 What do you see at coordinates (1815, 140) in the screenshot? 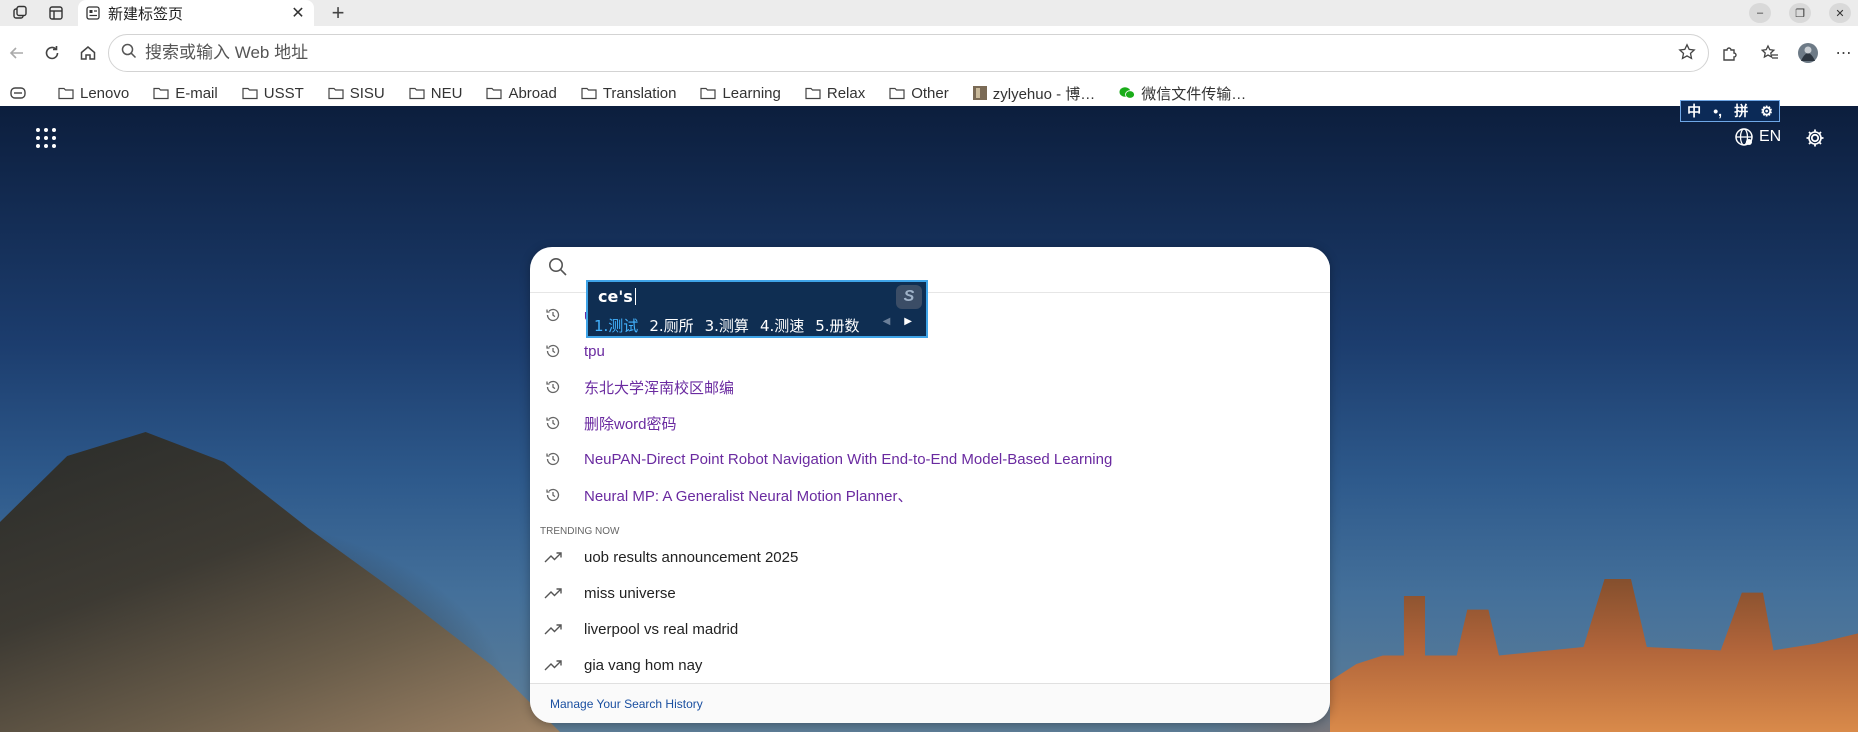
I see `page-settings-gear-icon` at bounding box center [1815, 140].